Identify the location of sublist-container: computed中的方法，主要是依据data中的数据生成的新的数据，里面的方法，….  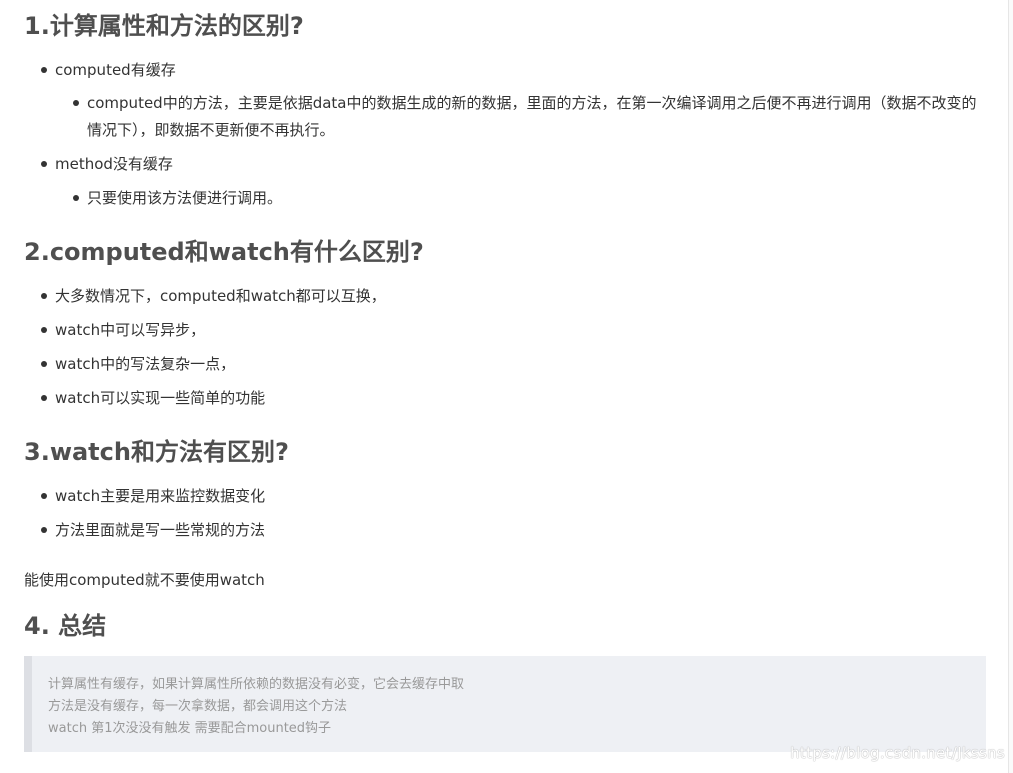
(505, 117).